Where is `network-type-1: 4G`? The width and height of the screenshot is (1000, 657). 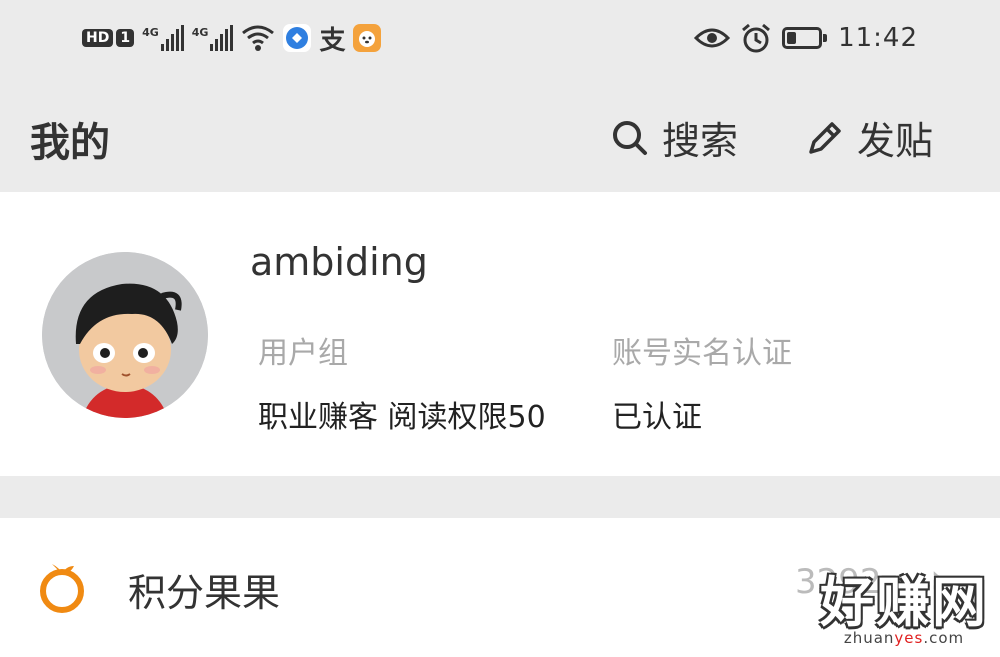 network-type-1: 4G is located at coordinates (150, 32).